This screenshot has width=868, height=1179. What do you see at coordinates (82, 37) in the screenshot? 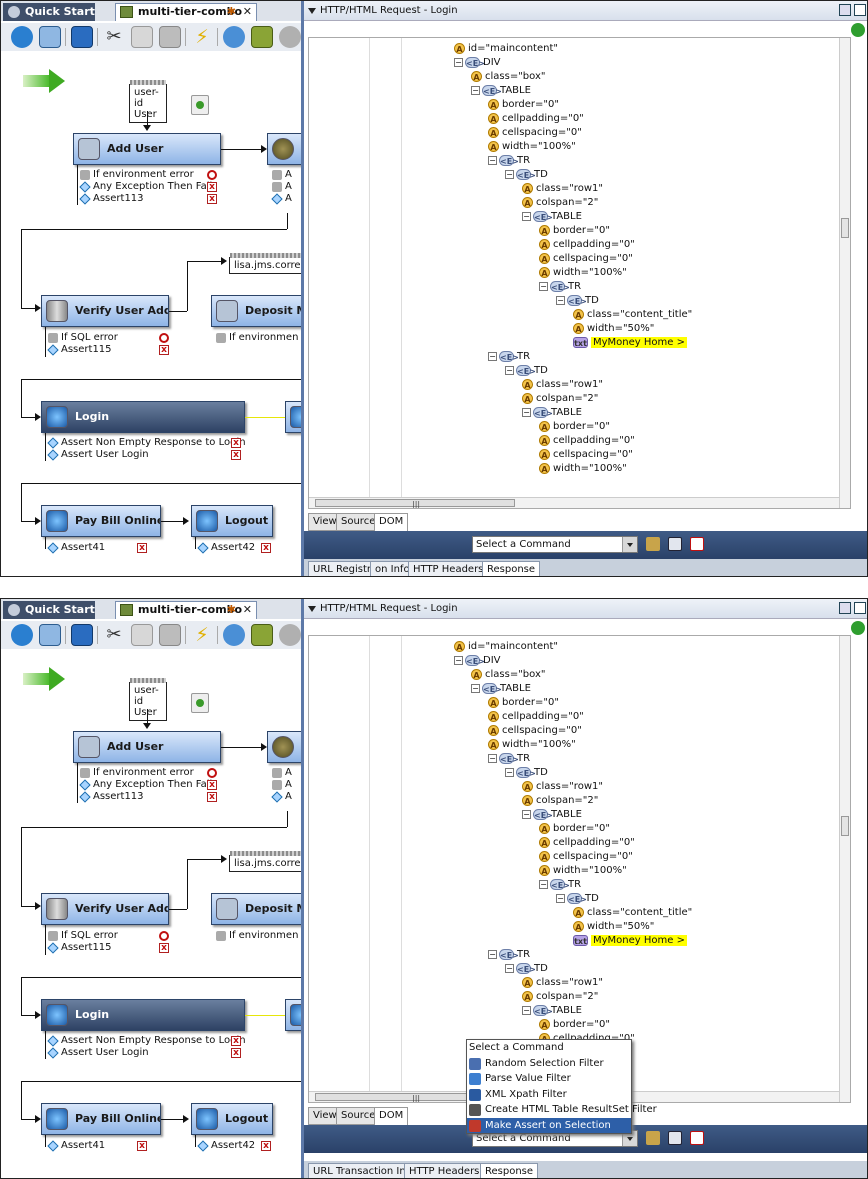
I see `back-icon` at bounding box center [82, 37].